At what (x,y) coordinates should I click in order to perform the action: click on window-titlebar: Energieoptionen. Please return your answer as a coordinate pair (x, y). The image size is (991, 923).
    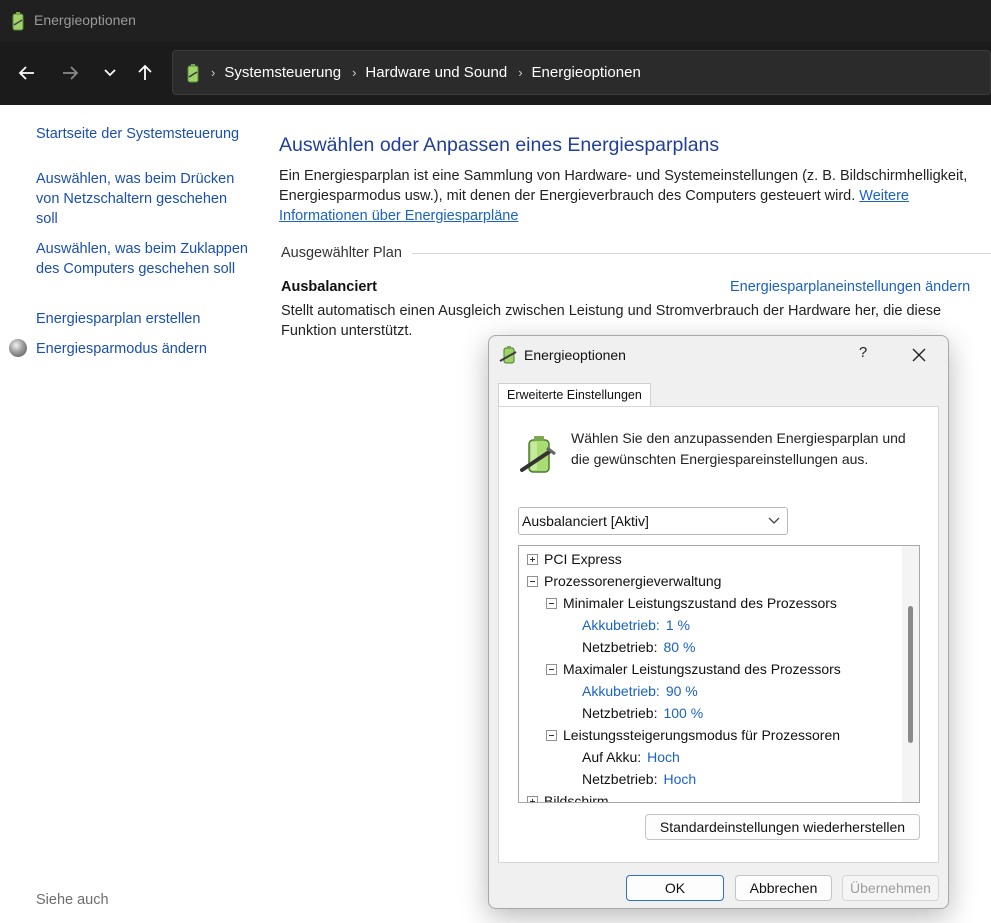
    Looking at the image, I should click on (495, 21).